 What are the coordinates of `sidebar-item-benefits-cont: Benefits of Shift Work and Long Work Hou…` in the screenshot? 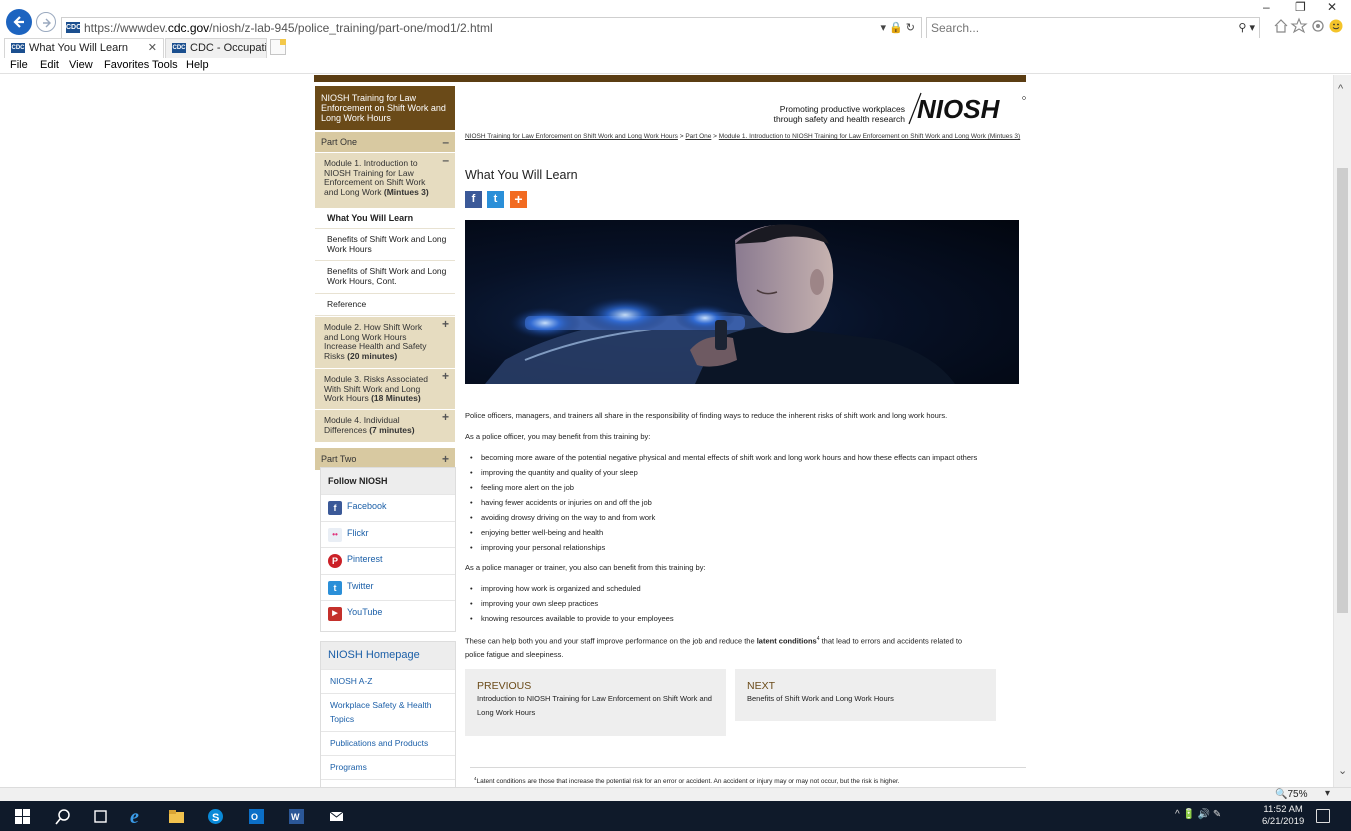 It's located at (385, 277).